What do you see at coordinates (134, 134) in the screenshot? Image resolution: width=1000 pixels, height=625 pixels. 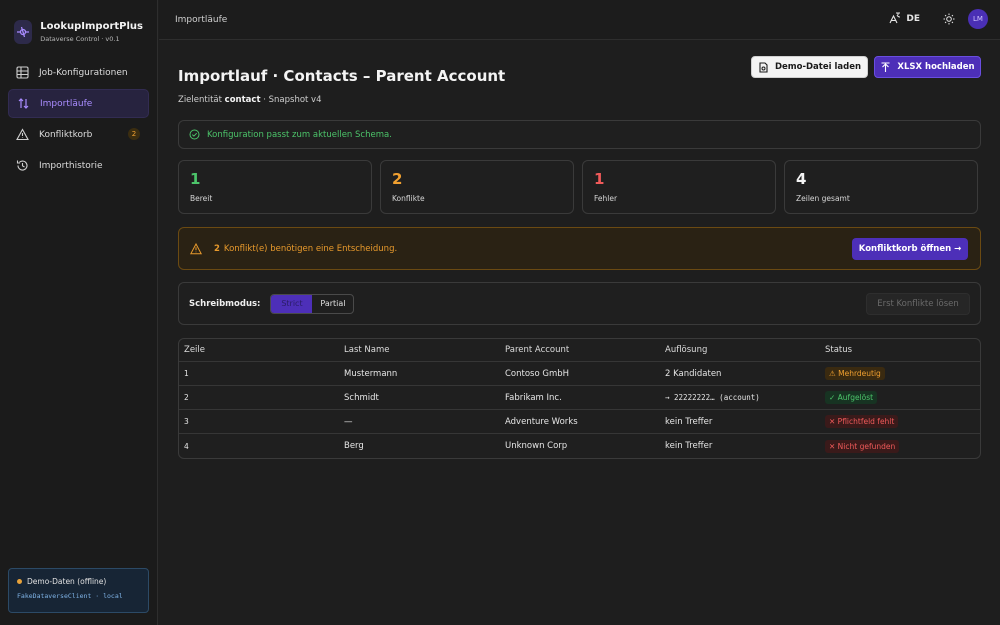 I see `konfliktkorb-count-badge: 2` at bounding box center [134, 134].